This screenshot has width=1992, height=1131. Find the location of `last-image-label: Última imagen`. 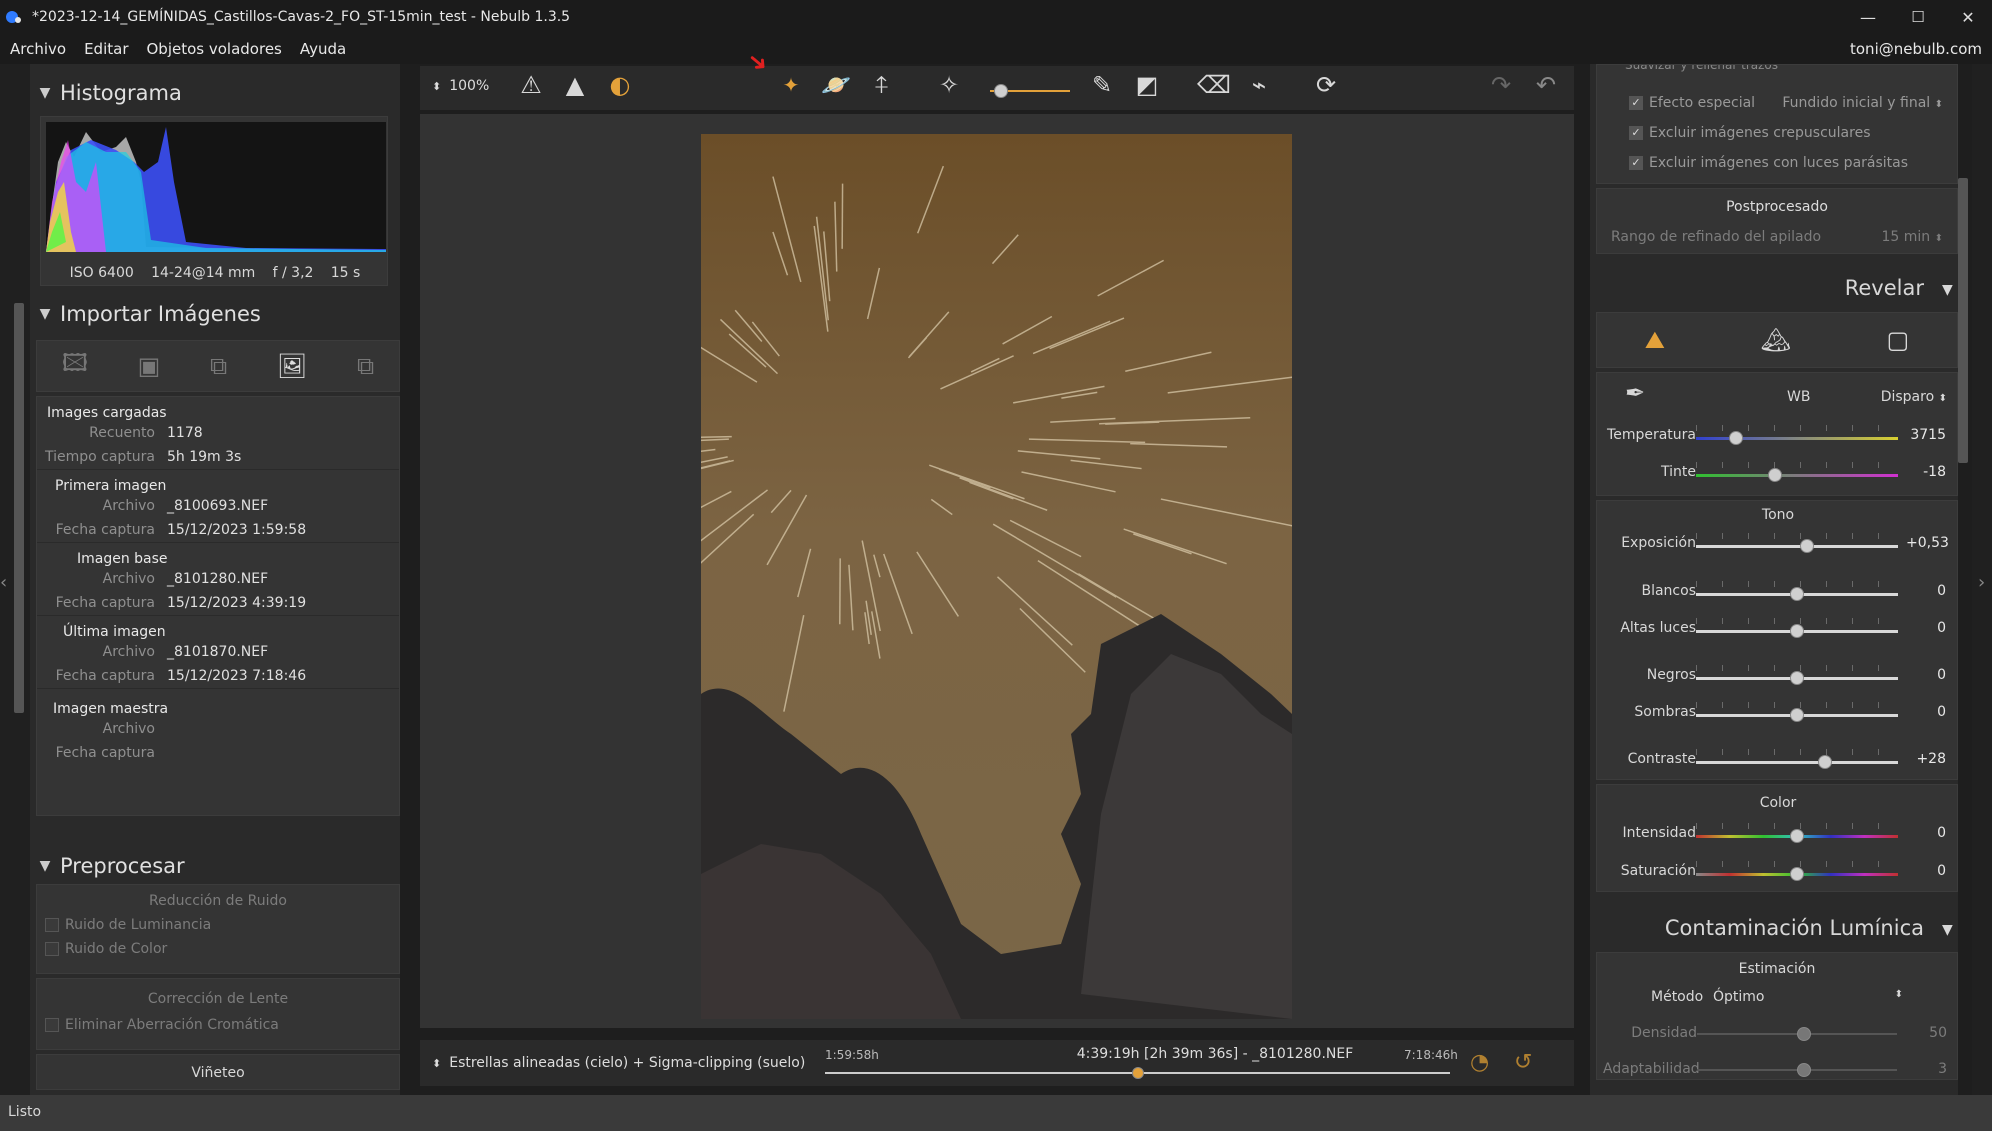

last-image-label: Última imagen is located at coordinates (218, 627).